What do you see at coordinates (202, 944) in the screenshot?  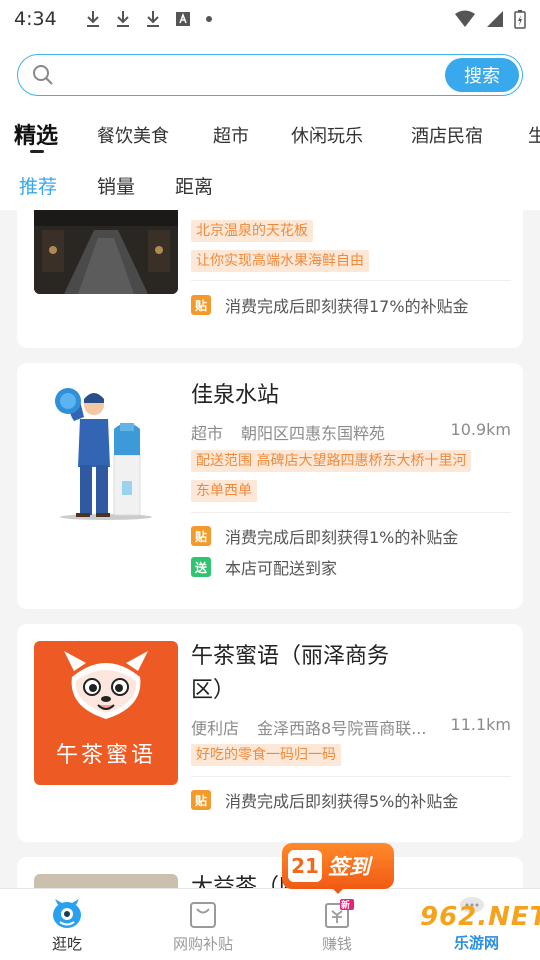 I see `nav-label: 网购补贴` at bounding box center [202, 944].